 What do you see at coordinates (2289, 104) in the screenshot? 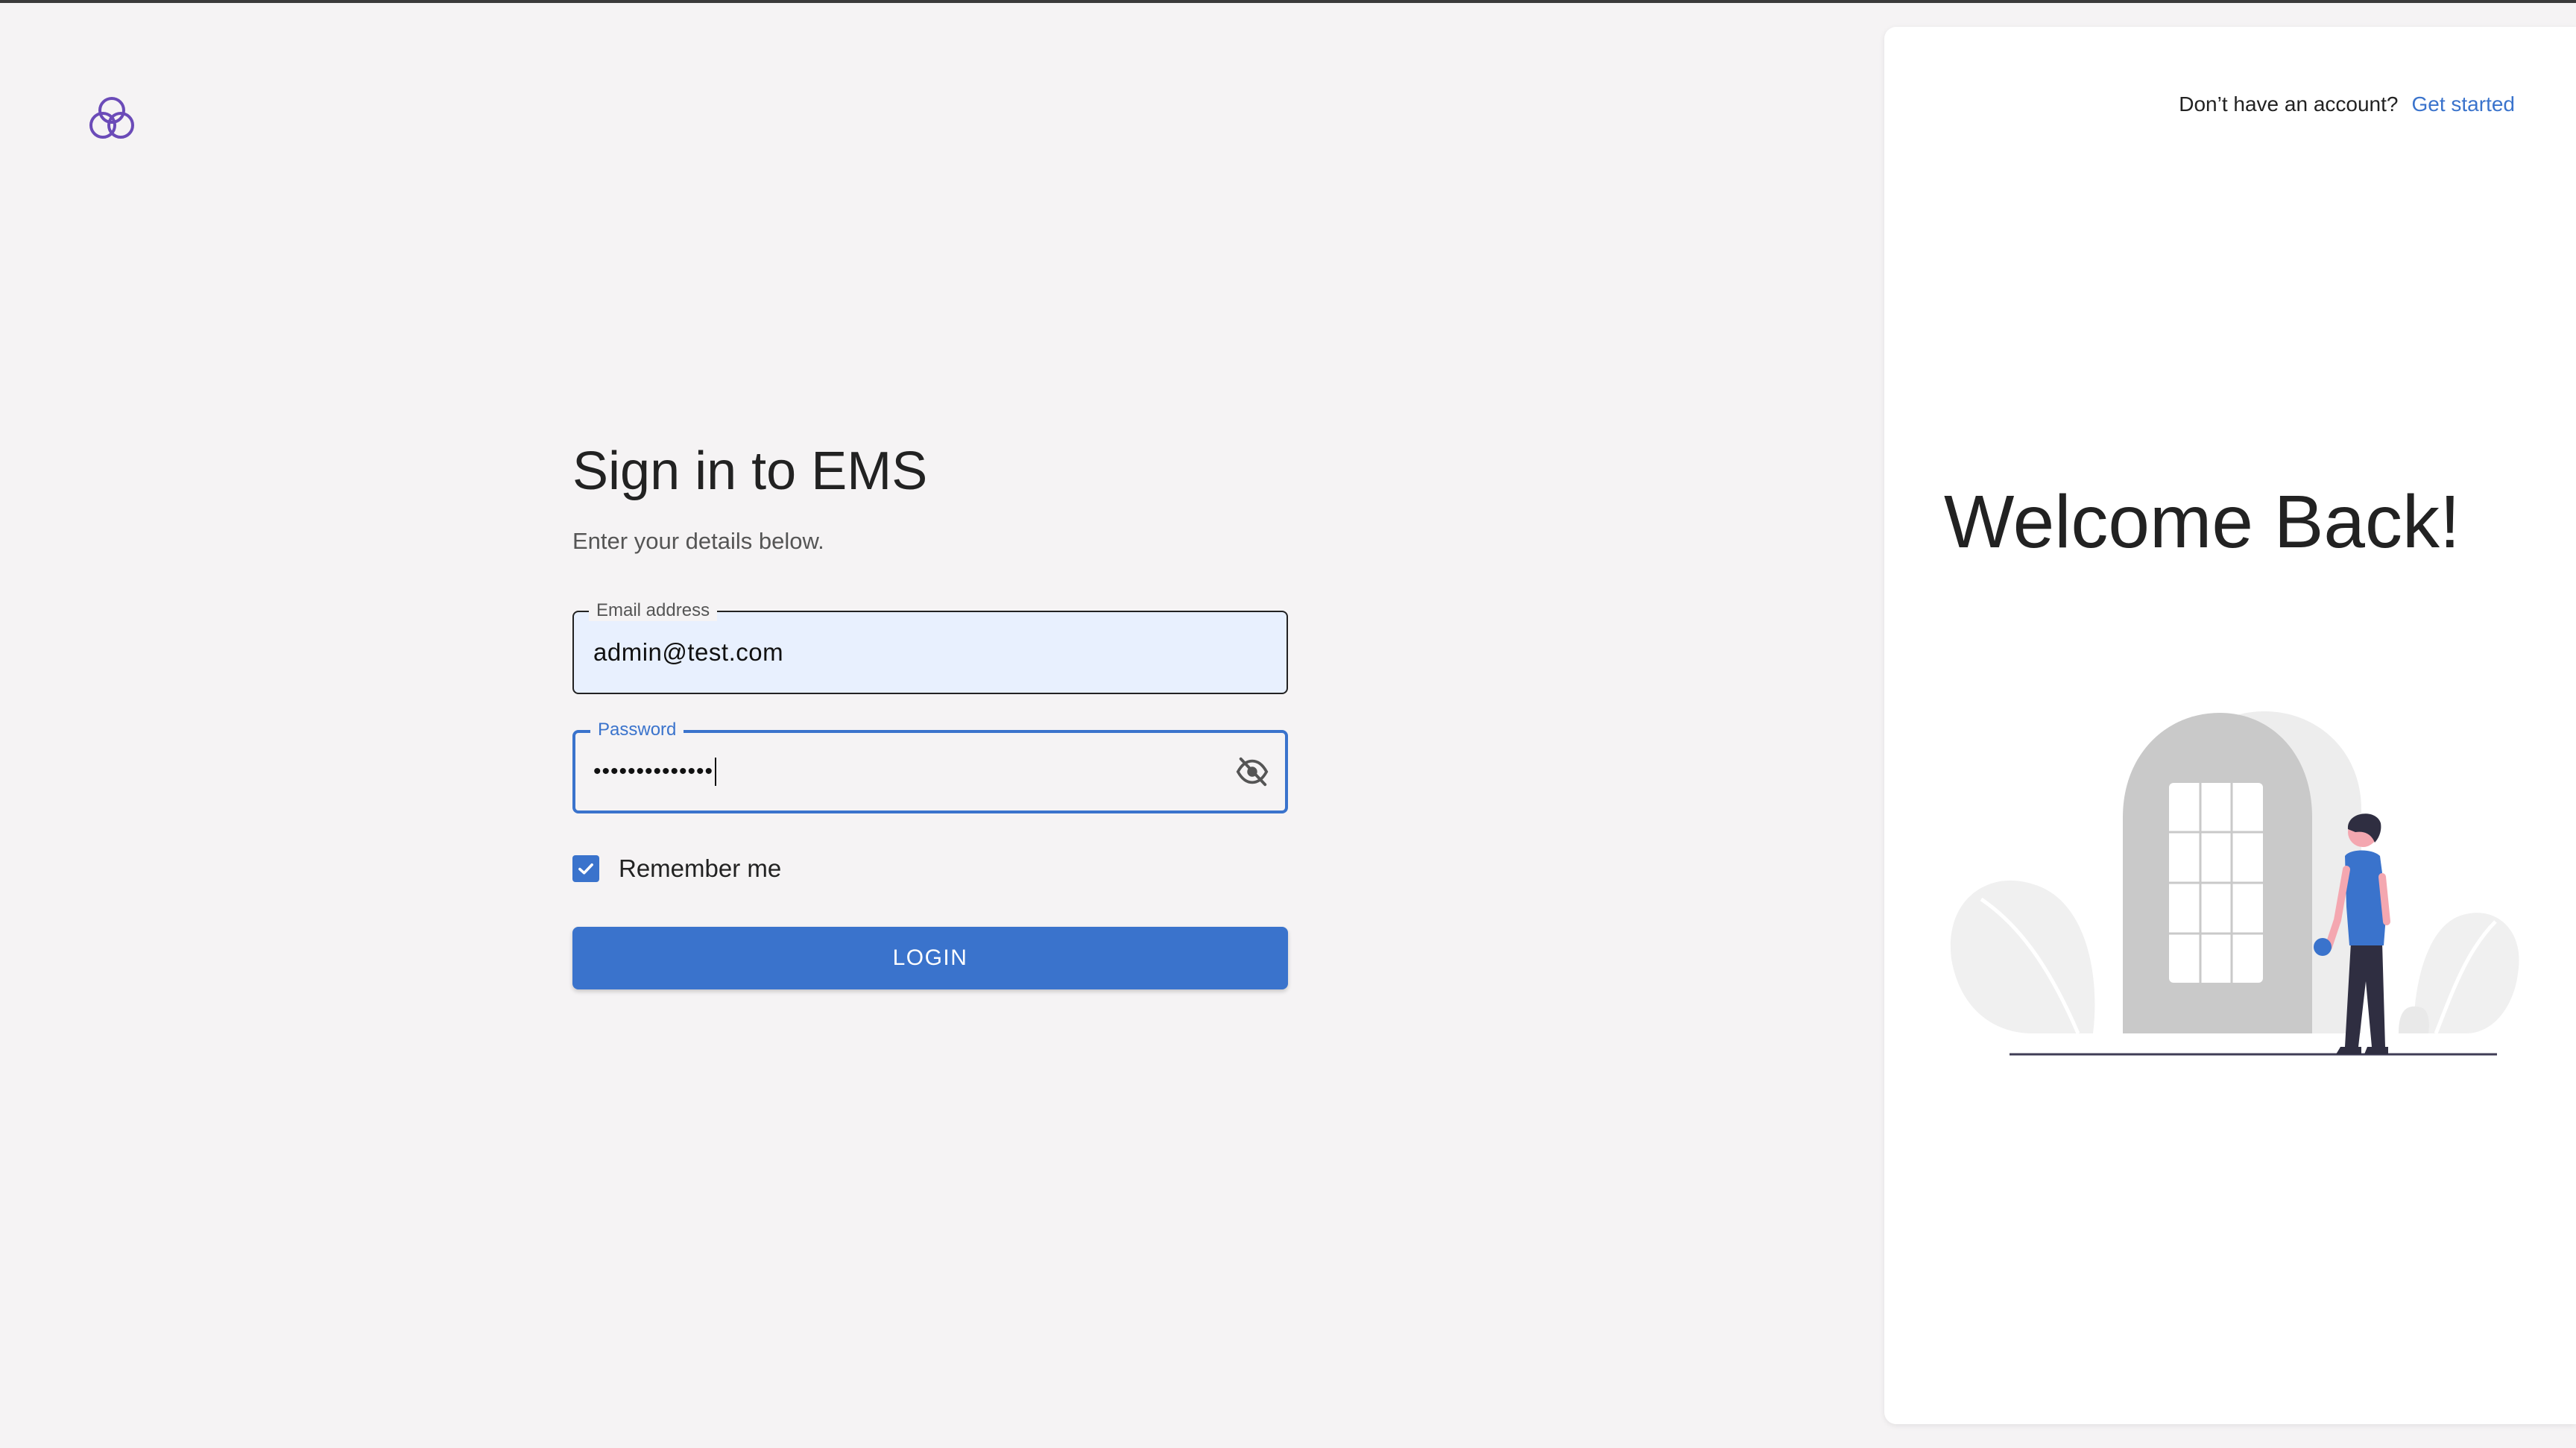
I see `signup-prompt-text: Don’t have an account?` at bounding box center [2289, 104].